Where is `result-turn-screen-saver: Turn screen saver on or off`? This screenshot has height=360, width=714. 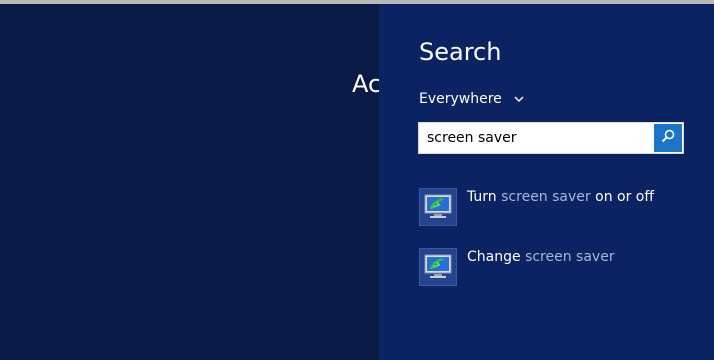 result-turn-screen-saver: Turn screen saver on or off is located at coordinates (536, 207).